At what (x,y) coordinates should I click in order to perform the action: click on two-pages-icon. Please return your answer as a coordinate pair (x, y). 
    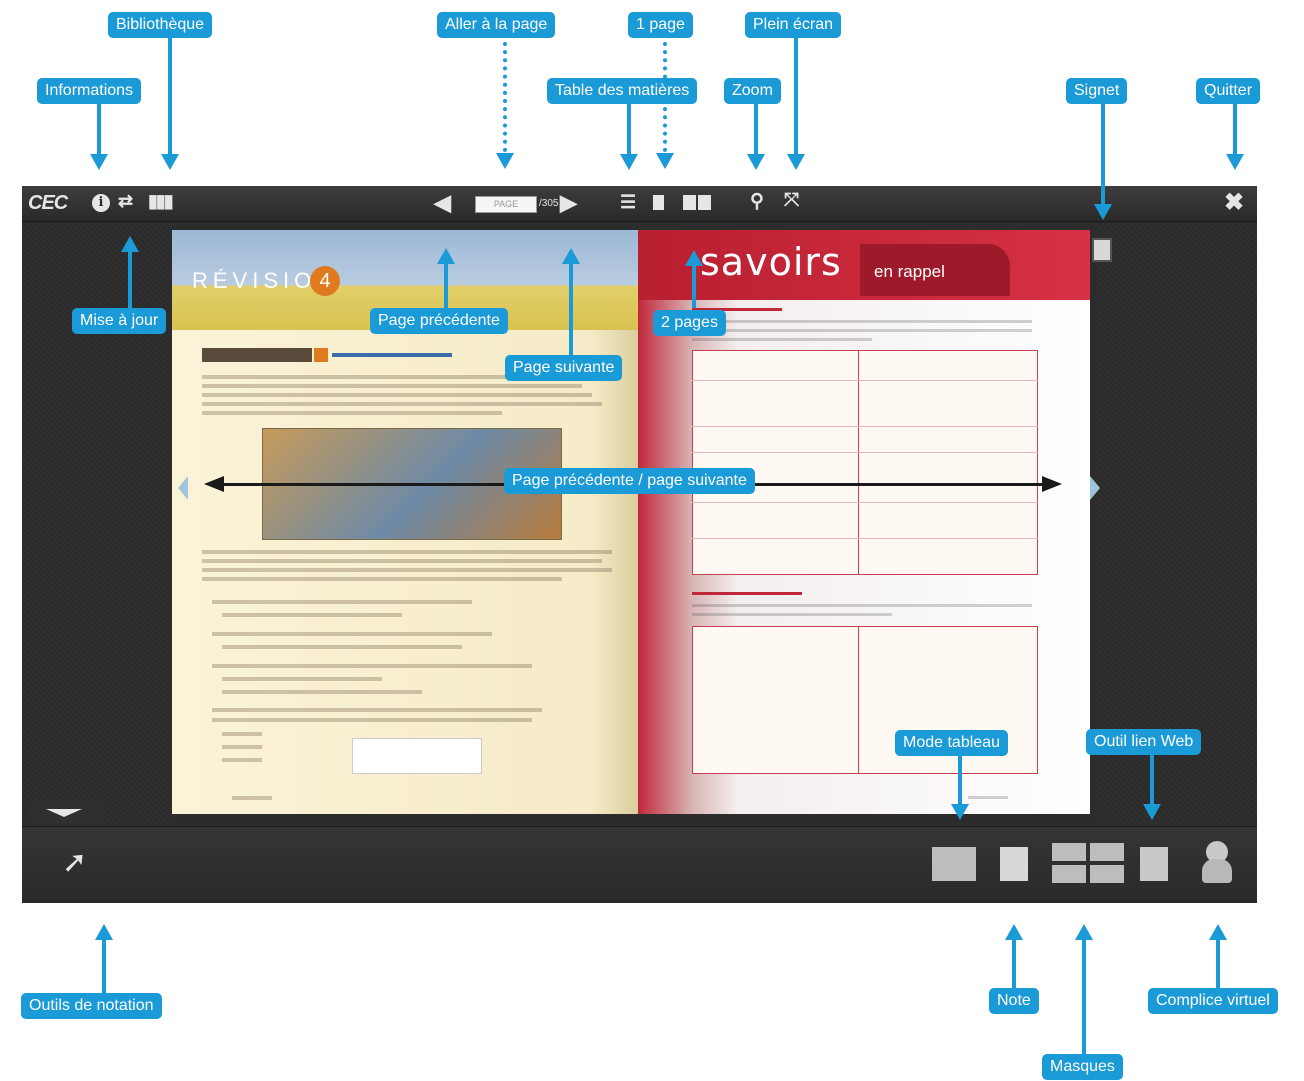
    Looking at the image, I should click on (689, 202).